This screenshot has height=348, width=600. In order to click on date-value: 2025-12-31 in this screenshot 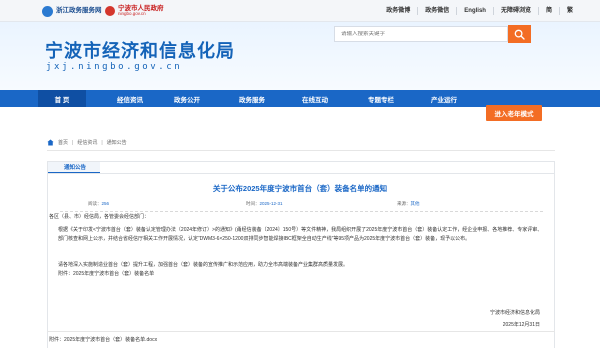, I will do `click(271, 203)`.